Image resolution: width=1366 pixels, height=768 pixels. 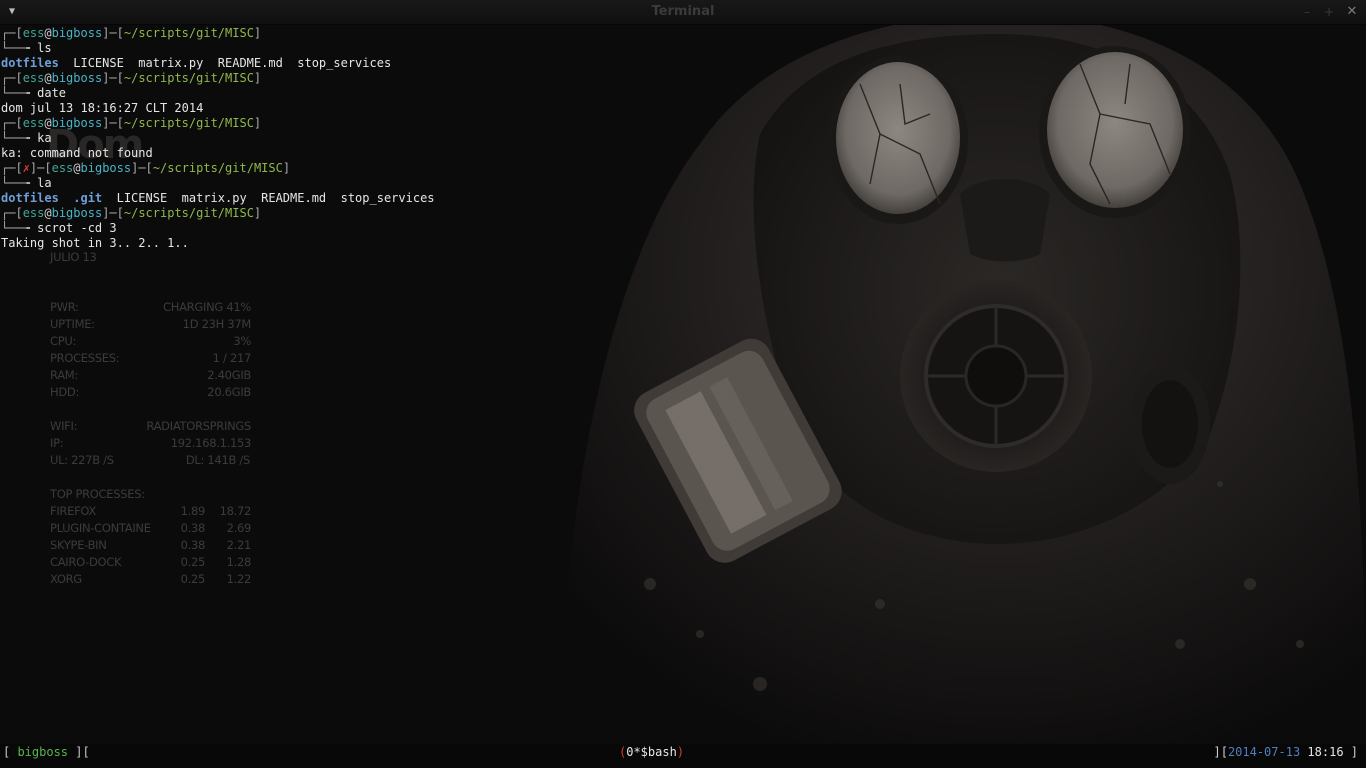 What do you see at coordinates (34, 93) in the screenshot?
I see `command-line: └──╼ date` at bounding box center [34, 93].